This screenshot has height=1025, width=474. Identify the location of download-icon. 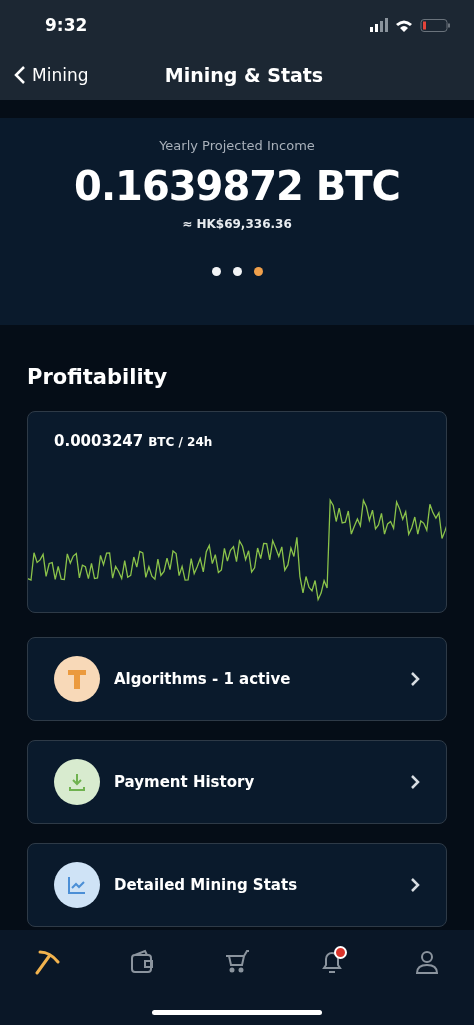
(77, 782).